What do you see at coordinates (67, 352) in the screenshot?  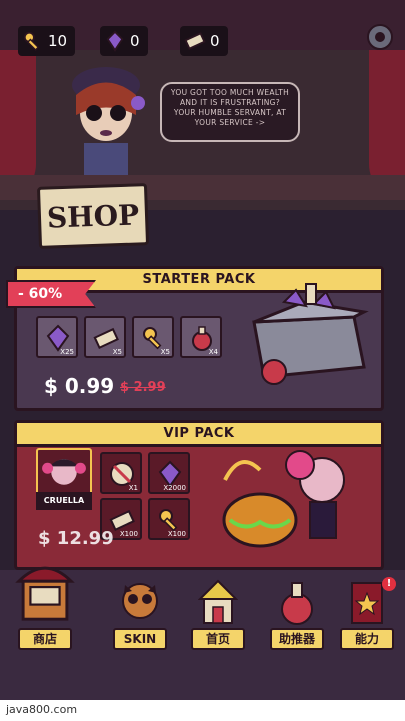 I see `item-quantity: X25` at bounding box center [67, 352].